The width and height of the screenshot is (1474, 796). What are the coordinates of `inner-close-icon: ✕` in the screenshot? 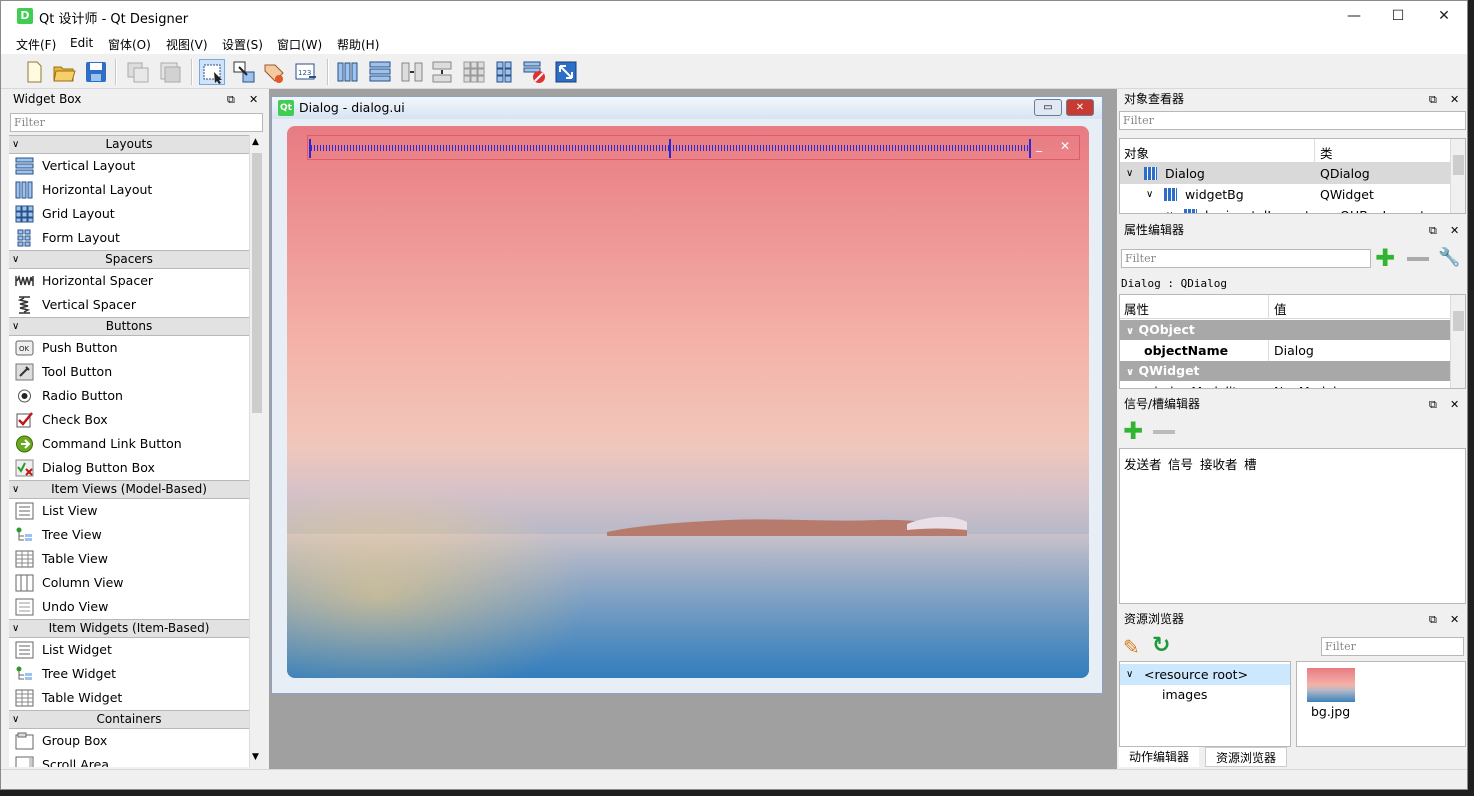 It's located at (1065, 146).